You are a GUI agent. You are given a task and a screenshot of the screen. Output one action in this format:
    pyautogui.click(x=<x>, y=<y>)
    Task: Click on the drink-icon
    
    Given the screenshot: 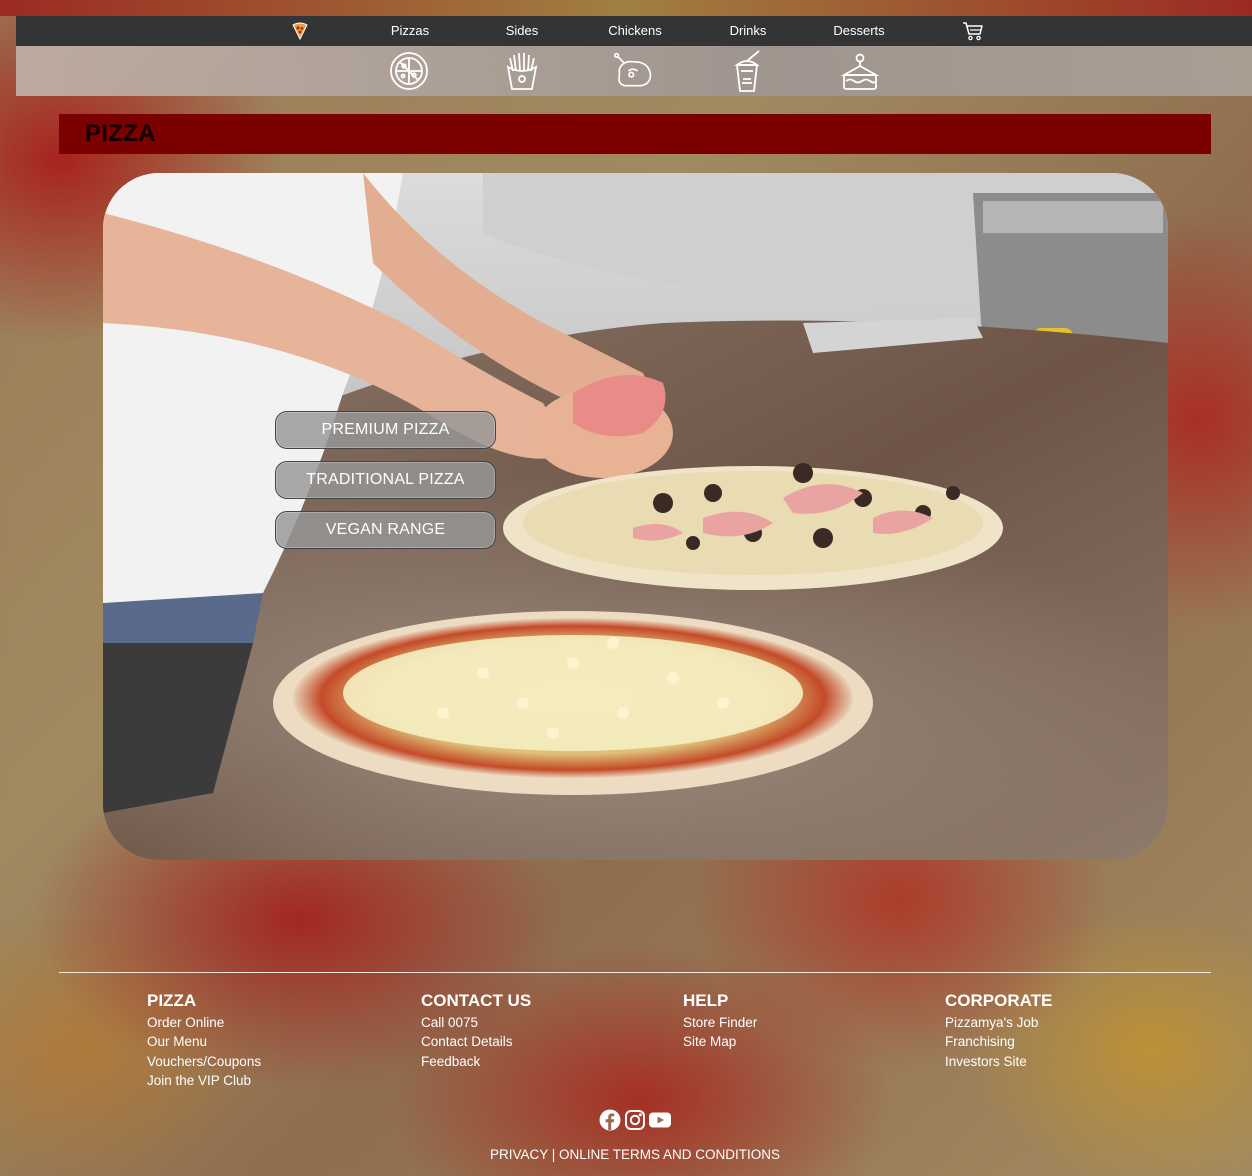 What is the action you would take?
    pyautogui.click(x=747, y=71)
    